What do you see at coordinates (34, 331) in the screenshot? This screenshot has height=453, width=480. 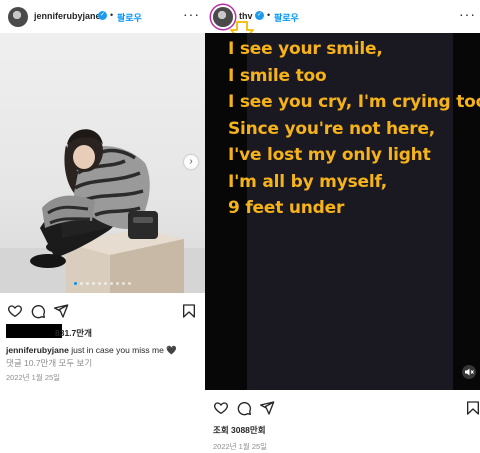 I see `likes-redaction` at bounding box center [34, 331].